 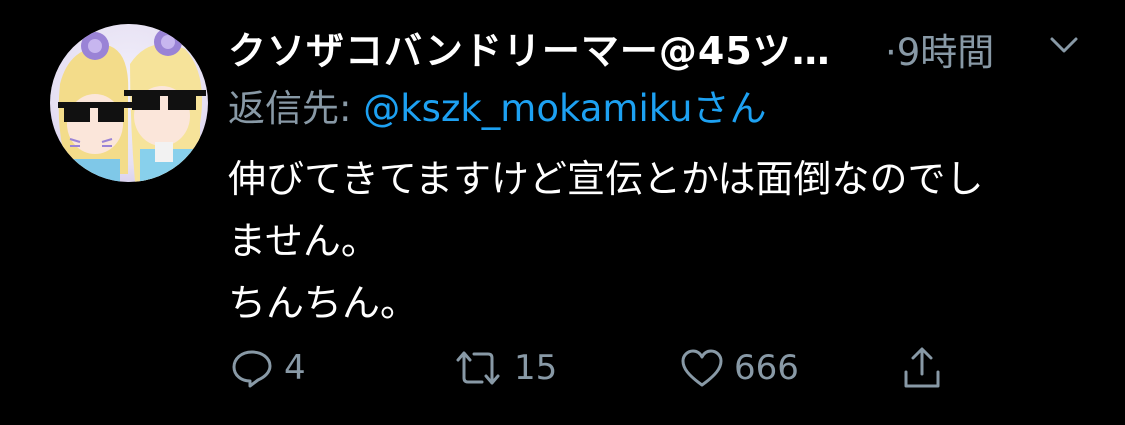 What do you see at coordinates (939, 49) in the screenshot?
I see `tweet-time: ·9時間` at bounding box center [939, 49].